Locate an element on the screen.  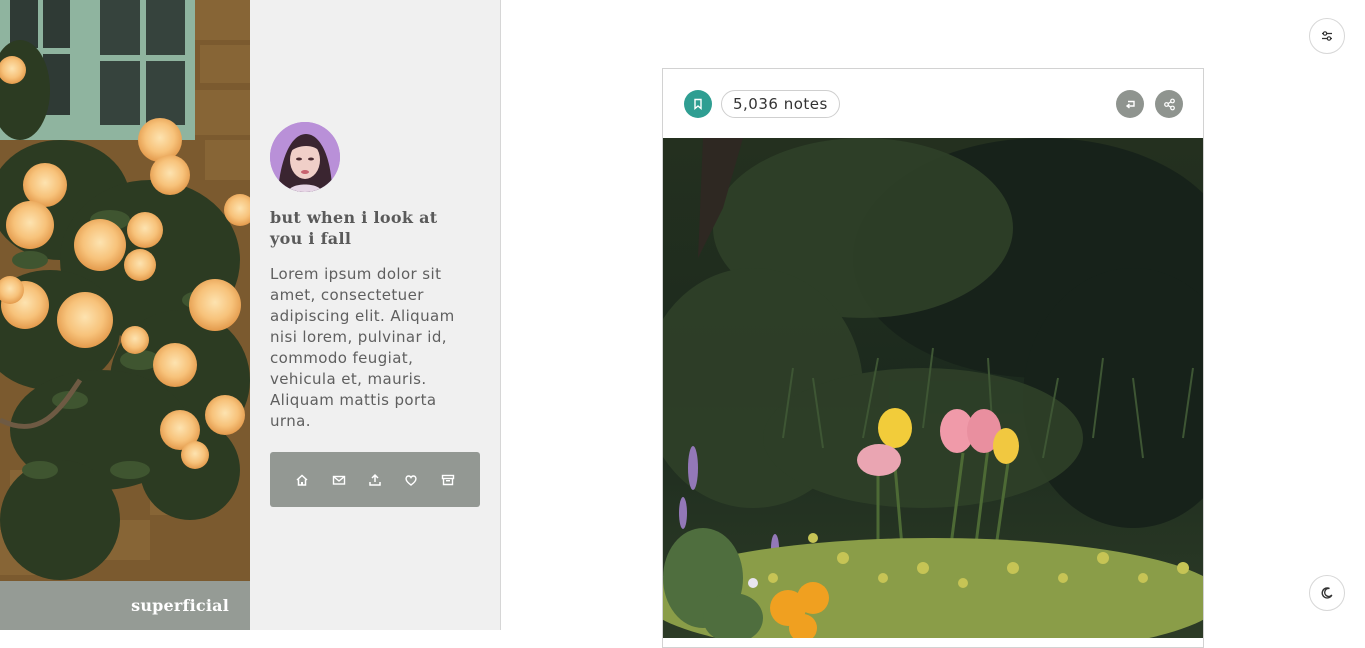
reblog-button is located at coordinates (1130, 104).